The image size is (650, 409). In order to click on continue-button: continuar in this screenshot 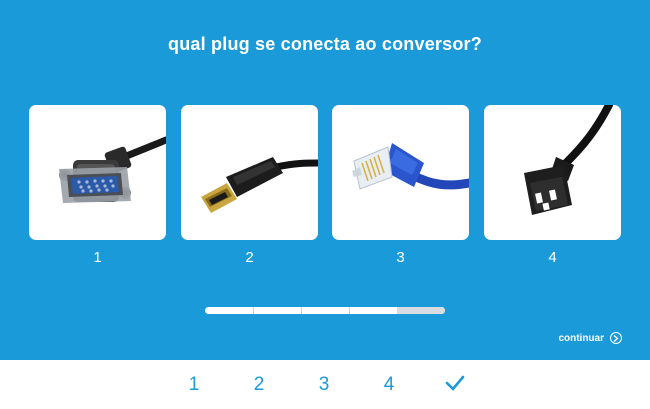, I will do `click(590, 338)`.